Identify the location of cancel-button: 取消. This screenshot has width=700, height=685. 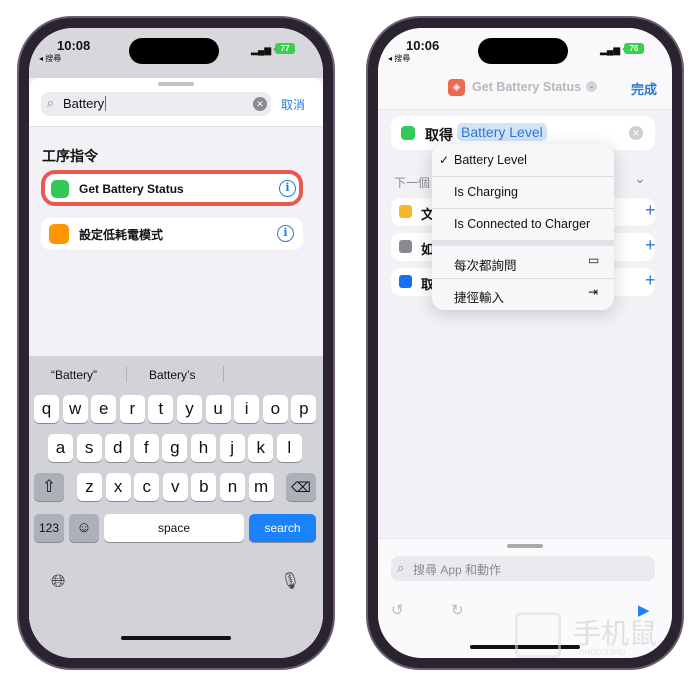
(293, 104).